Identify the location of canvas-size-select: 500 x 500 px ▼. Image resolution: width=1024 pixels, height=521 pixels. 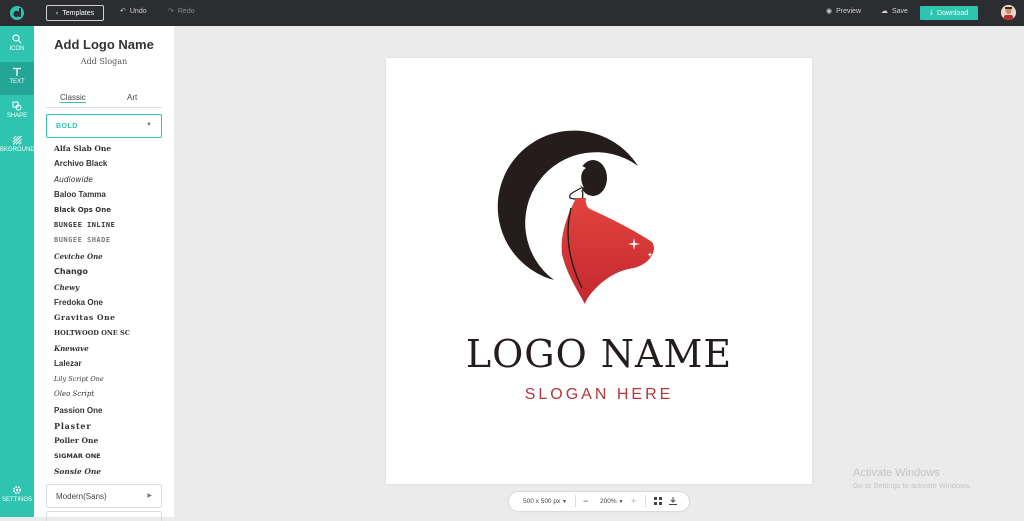
(545, 501).